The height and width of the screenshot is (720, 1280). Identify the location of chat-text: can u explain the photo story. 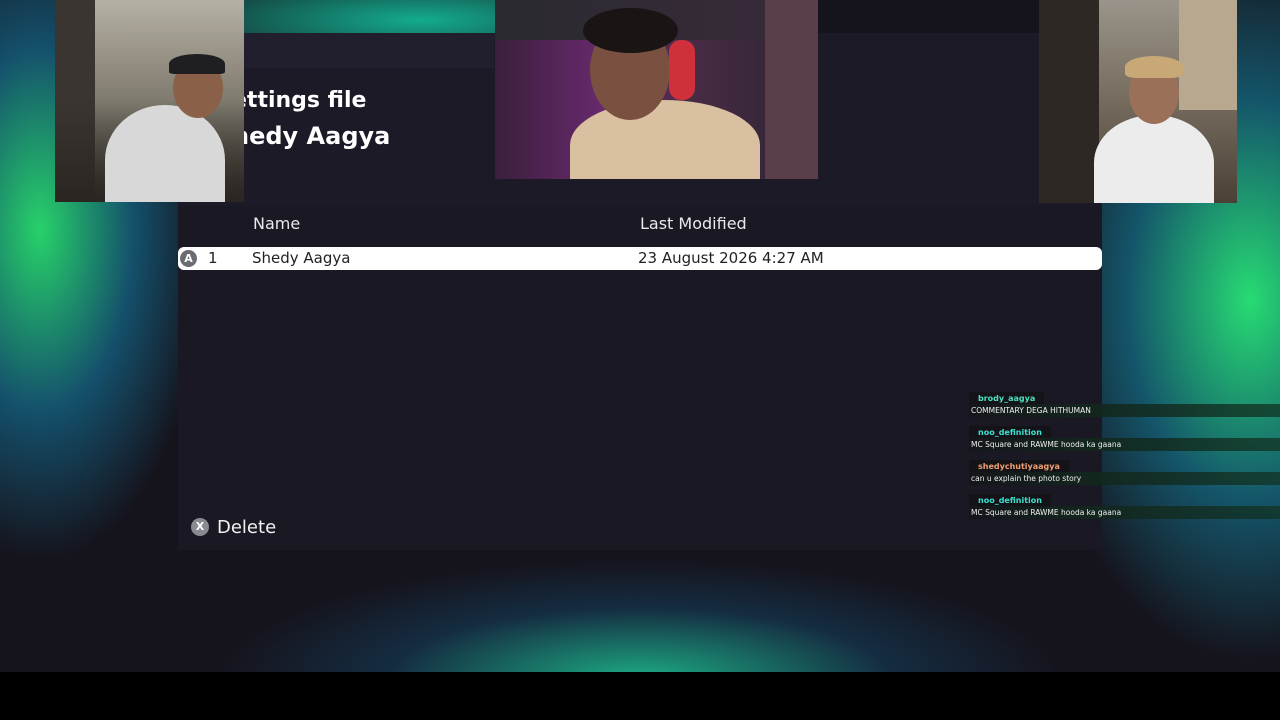
(1124, 478).